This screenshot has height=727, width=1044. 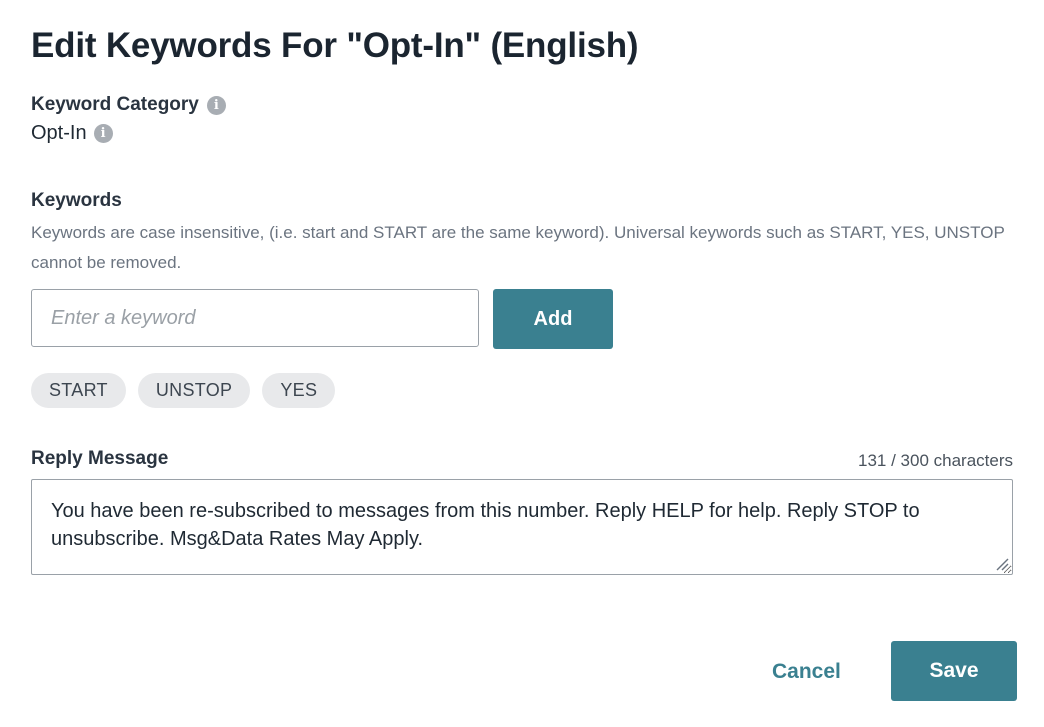 I want to click on reply-message-label-text: Reply Message, so click(x=100, y=458).